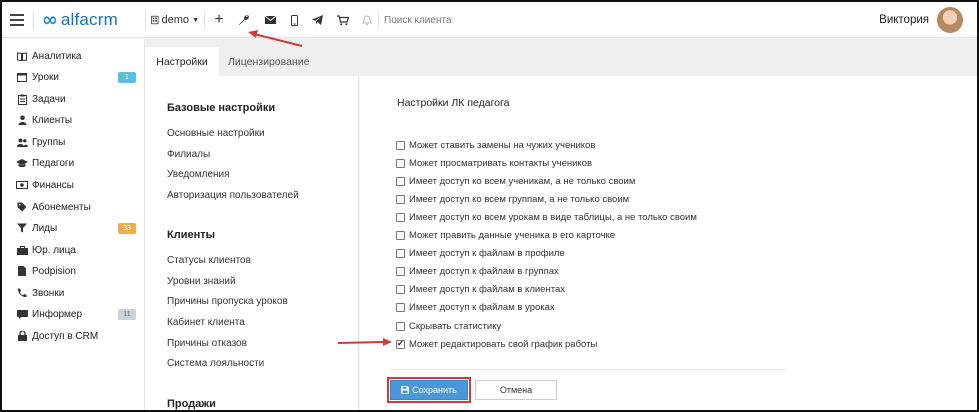 The image size is (979, 412). I want to click on option-label: Может просматривать контакты учеников, so click(501, 163).